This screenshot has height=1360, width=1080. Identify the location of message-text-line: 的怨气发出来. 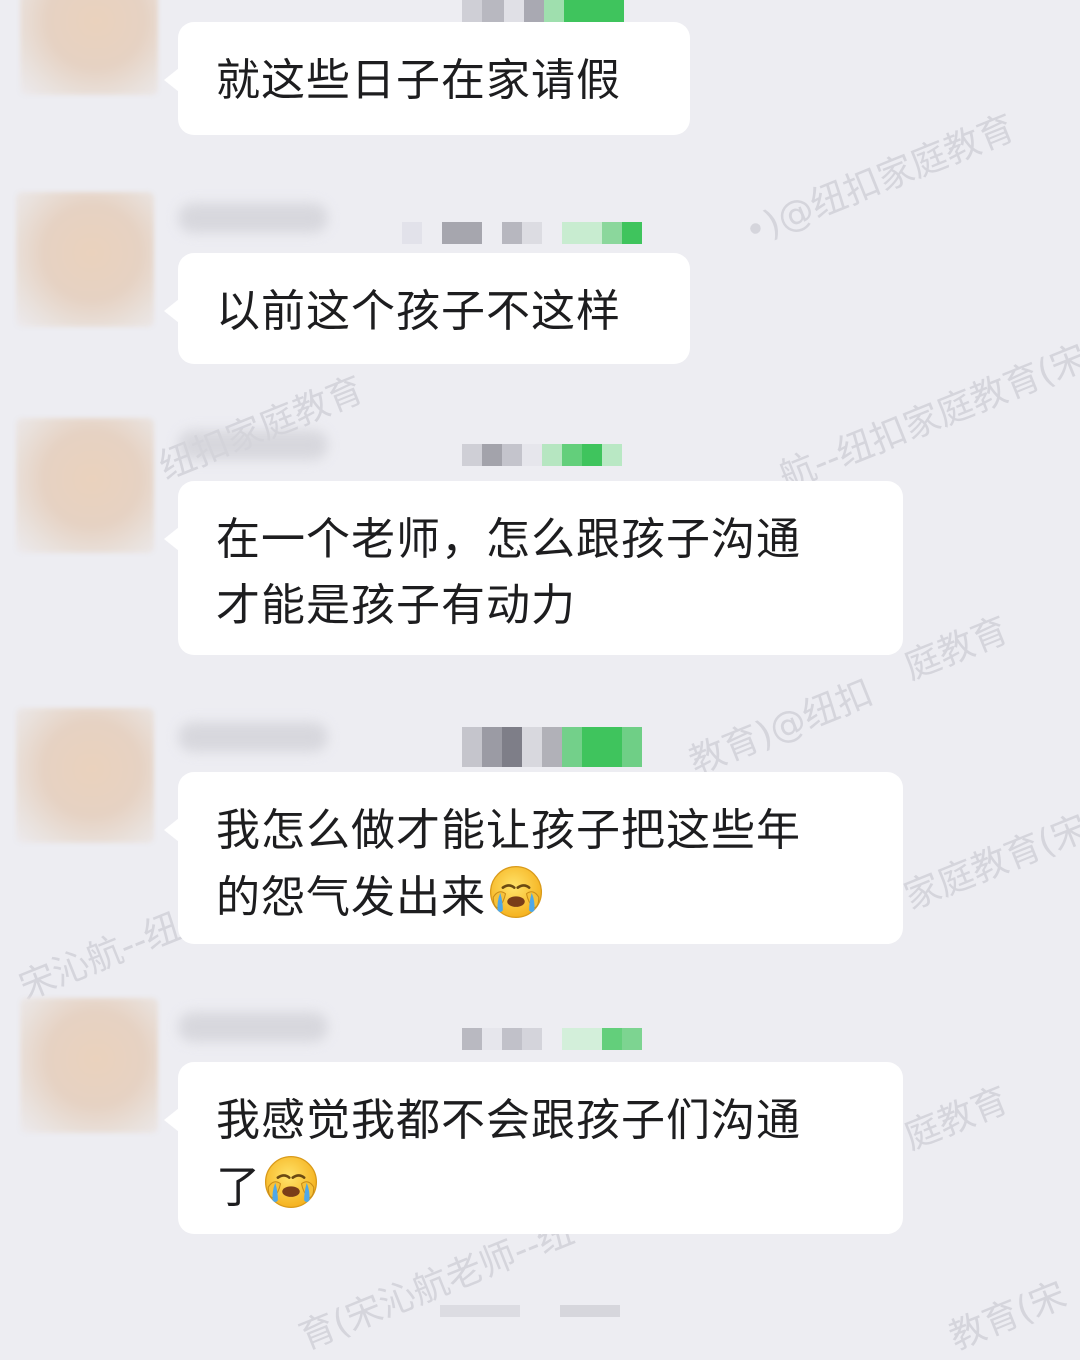
(540, 897).